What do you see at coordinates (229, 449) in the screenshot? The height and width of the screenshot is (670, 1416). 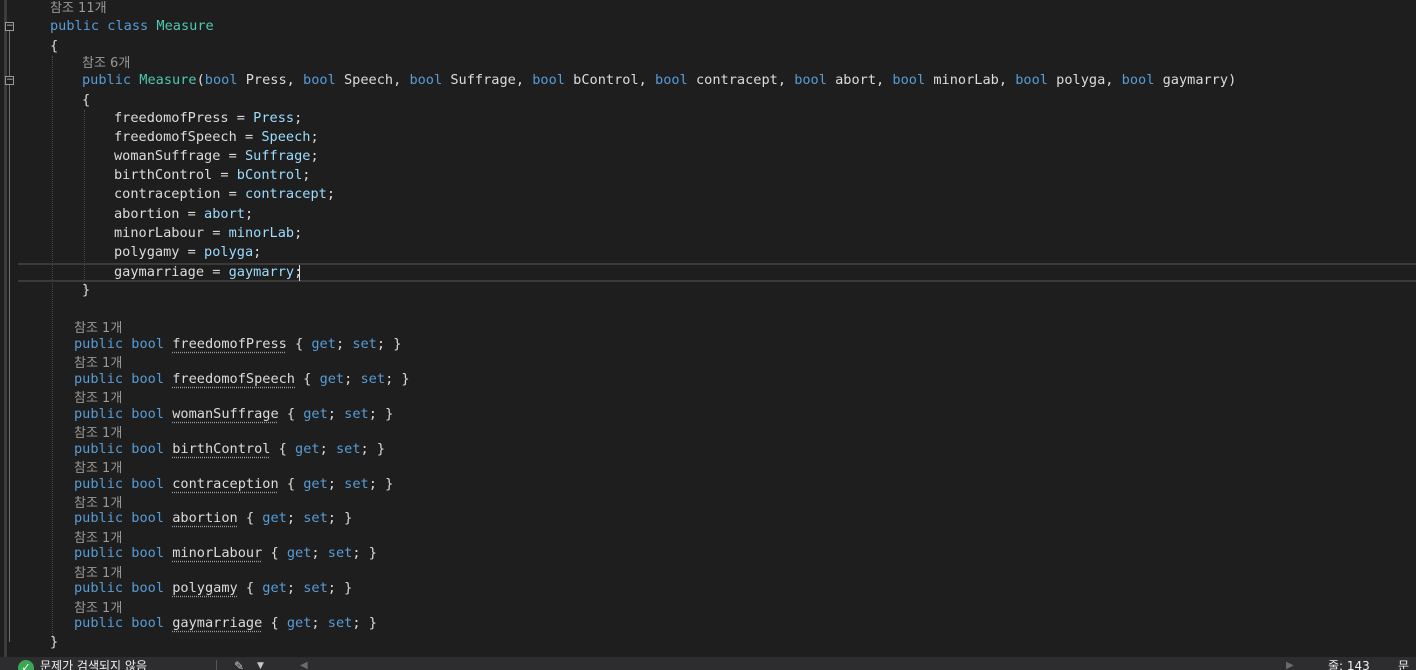 I see `property-declaration-line: public bool birthControl { get; set; }` at bounding box center [229, 449].